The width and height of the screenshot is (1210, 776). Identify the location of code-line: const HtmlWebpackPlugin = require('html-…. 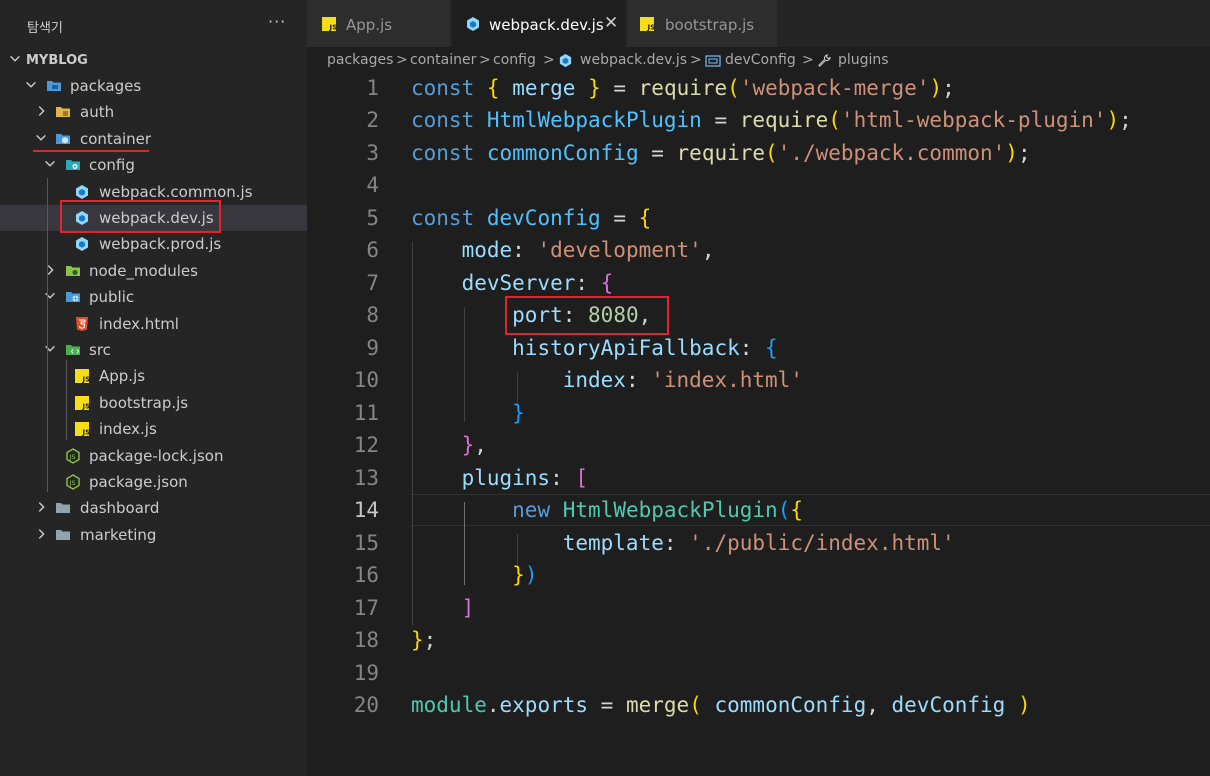
(771, 120).